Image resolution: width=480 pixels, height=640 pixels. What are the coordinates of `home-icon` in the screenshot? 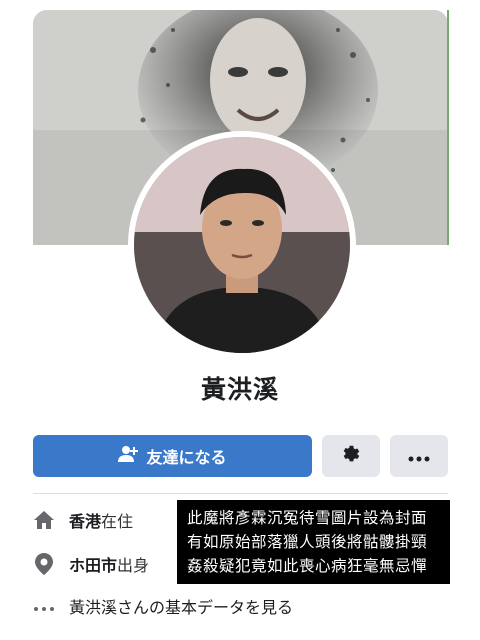 It's located at (44, 520).